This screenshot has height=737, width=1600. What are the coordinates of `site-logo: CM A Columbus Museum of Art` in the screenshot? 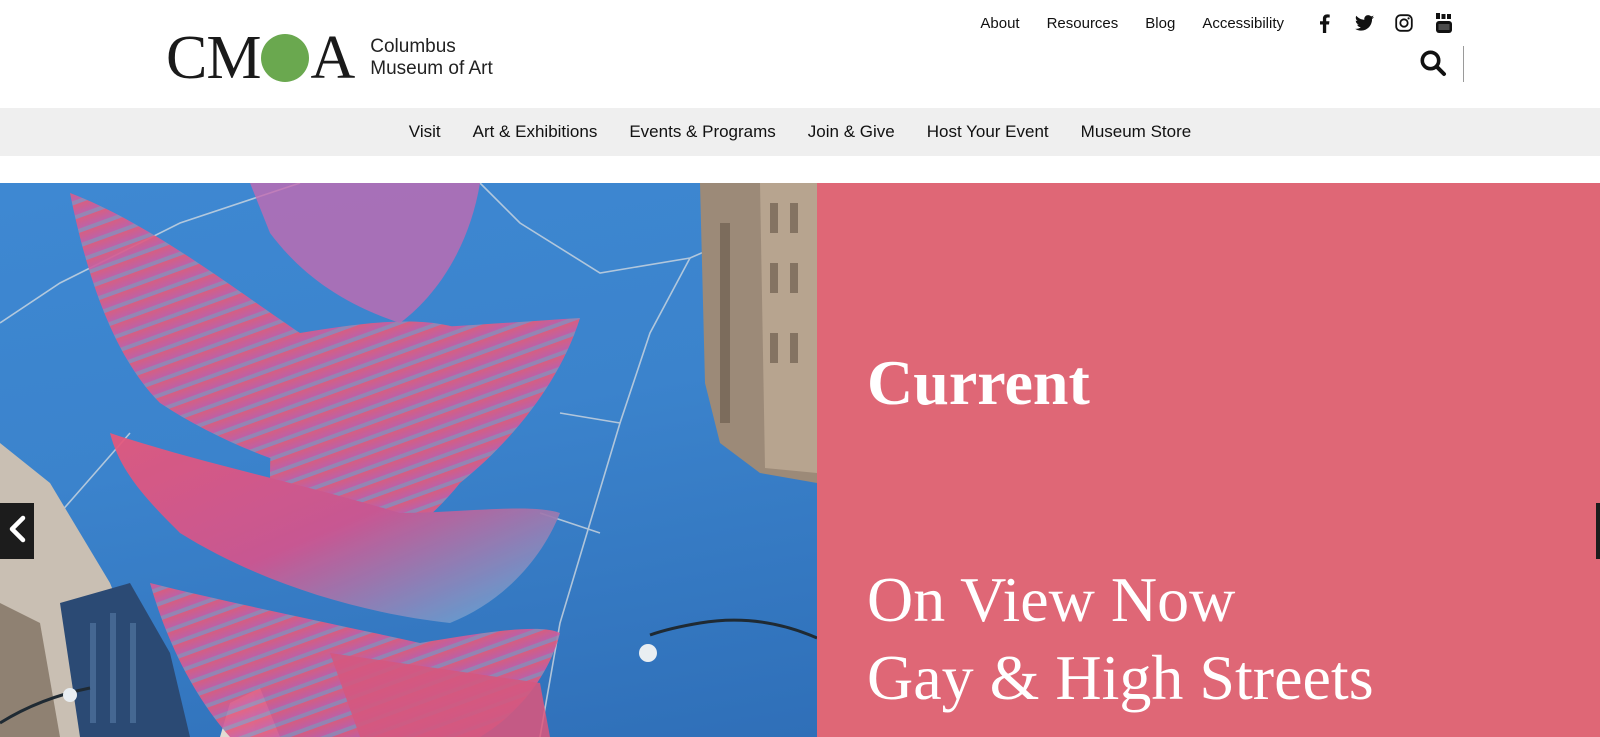 It's located at (329, 58).